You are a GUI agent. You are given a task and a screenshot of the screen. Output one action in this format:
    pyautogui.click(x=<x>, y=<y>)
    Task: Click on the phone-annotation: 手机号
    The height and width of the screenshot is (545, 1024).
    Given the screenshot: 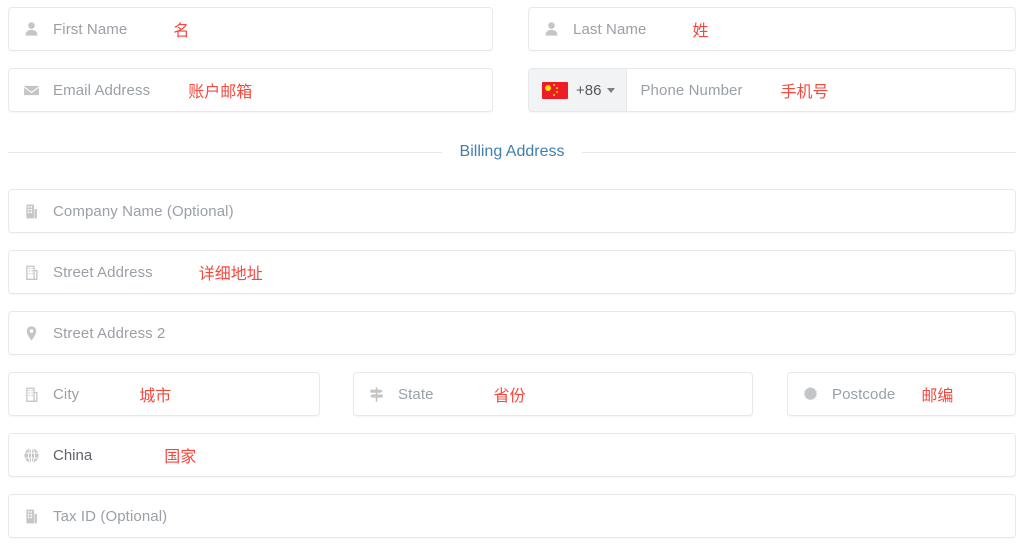 What is the action you would take?
    pyautogui.click(x=804, y=91)
    